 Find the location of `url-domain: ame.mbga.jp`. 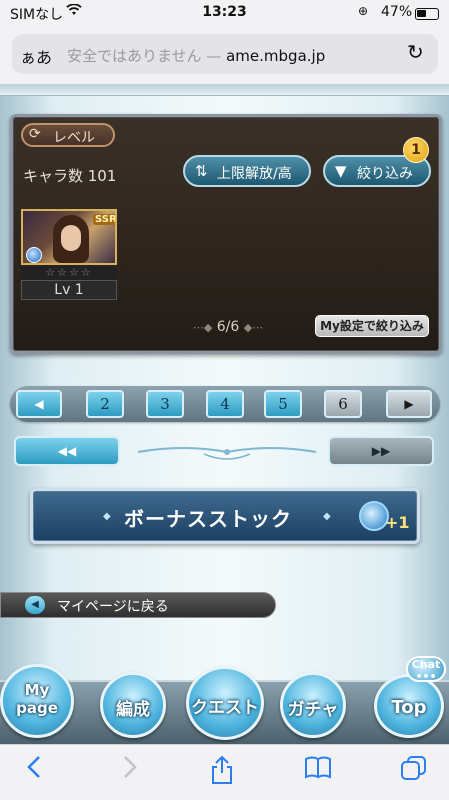

url-domain: ame.mbga.jp is located at coordinates (276, 56).